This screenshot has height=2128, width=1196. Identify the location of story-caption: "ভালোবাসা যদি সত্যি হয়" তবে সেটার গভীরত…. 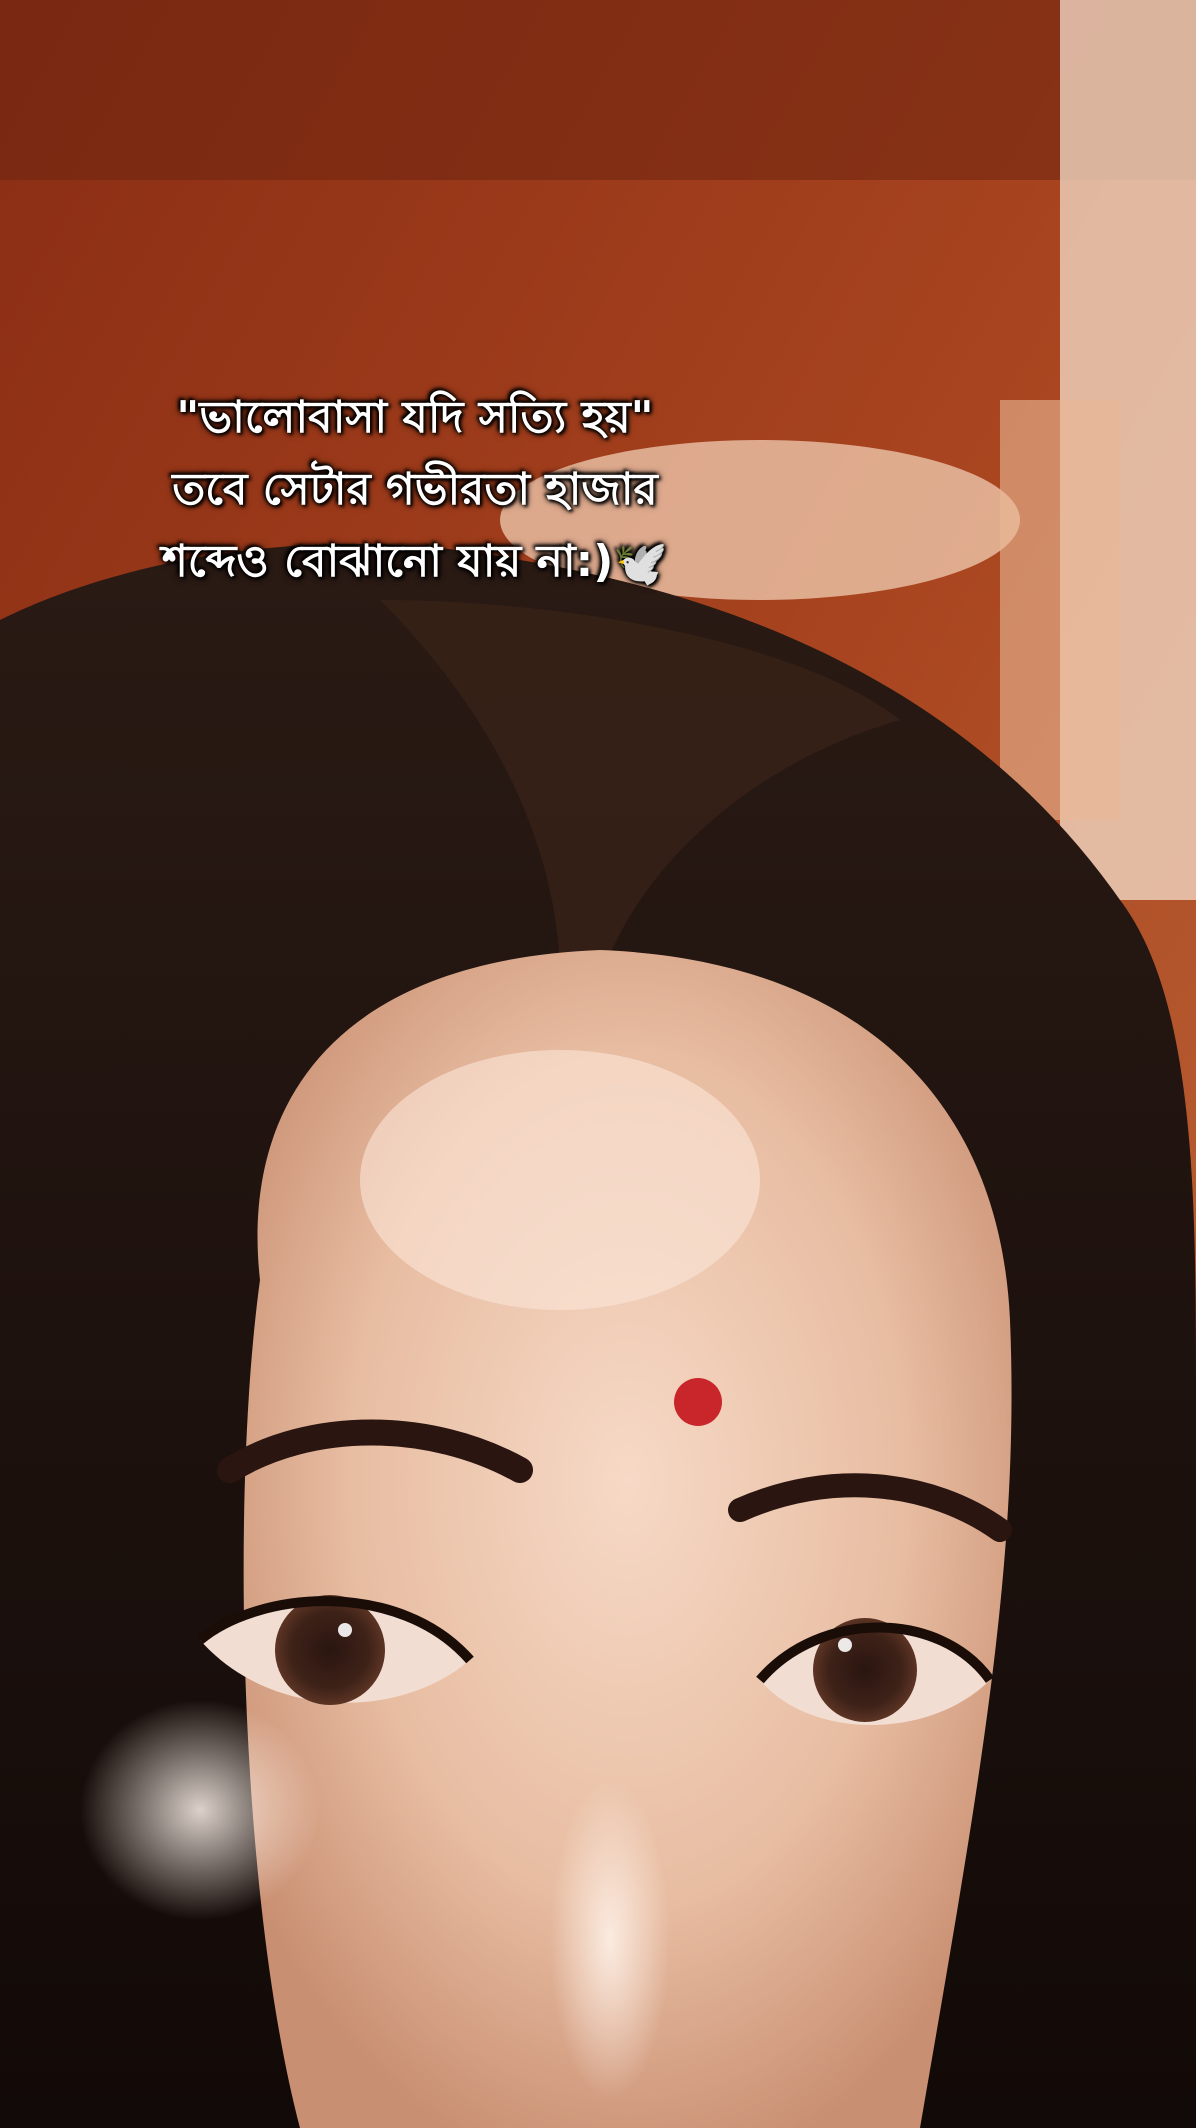
(415, 490).